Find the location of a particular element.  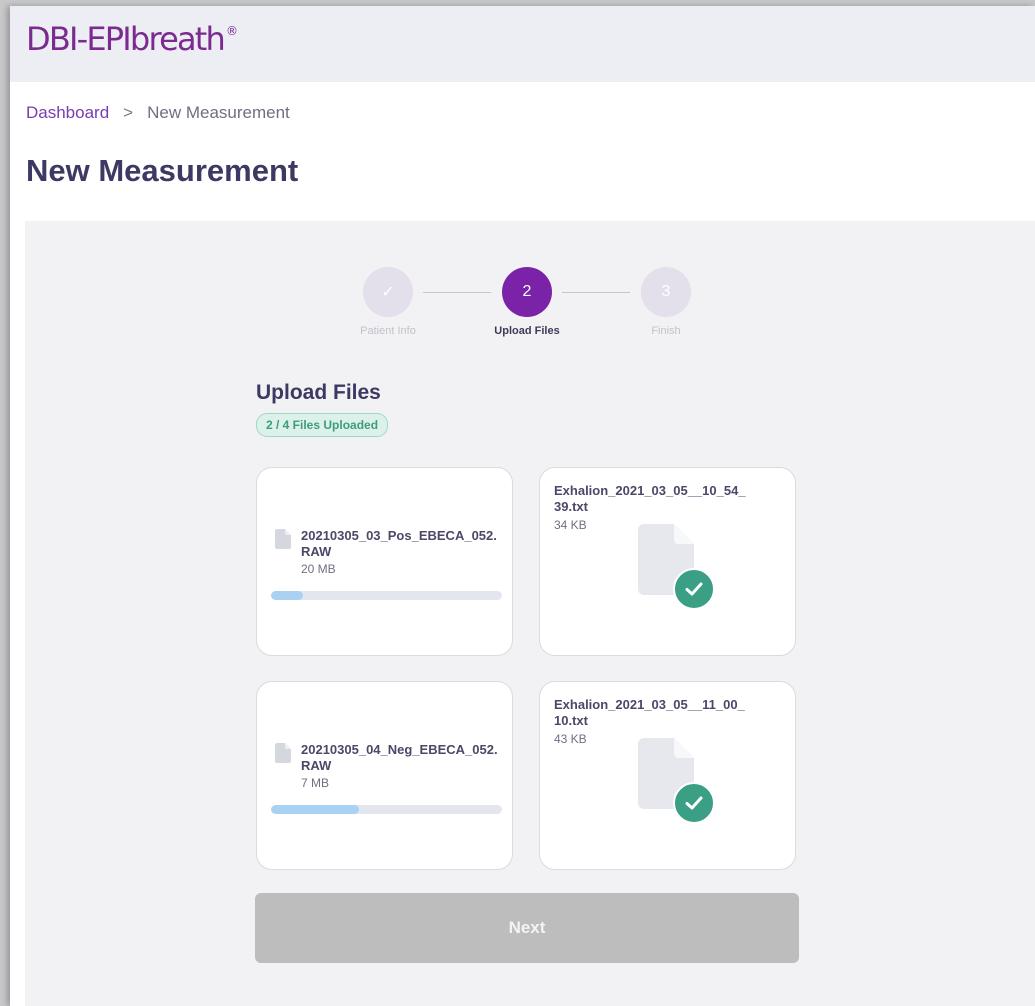

step-2-label: Upload Files is located at coordinates (527, 331).